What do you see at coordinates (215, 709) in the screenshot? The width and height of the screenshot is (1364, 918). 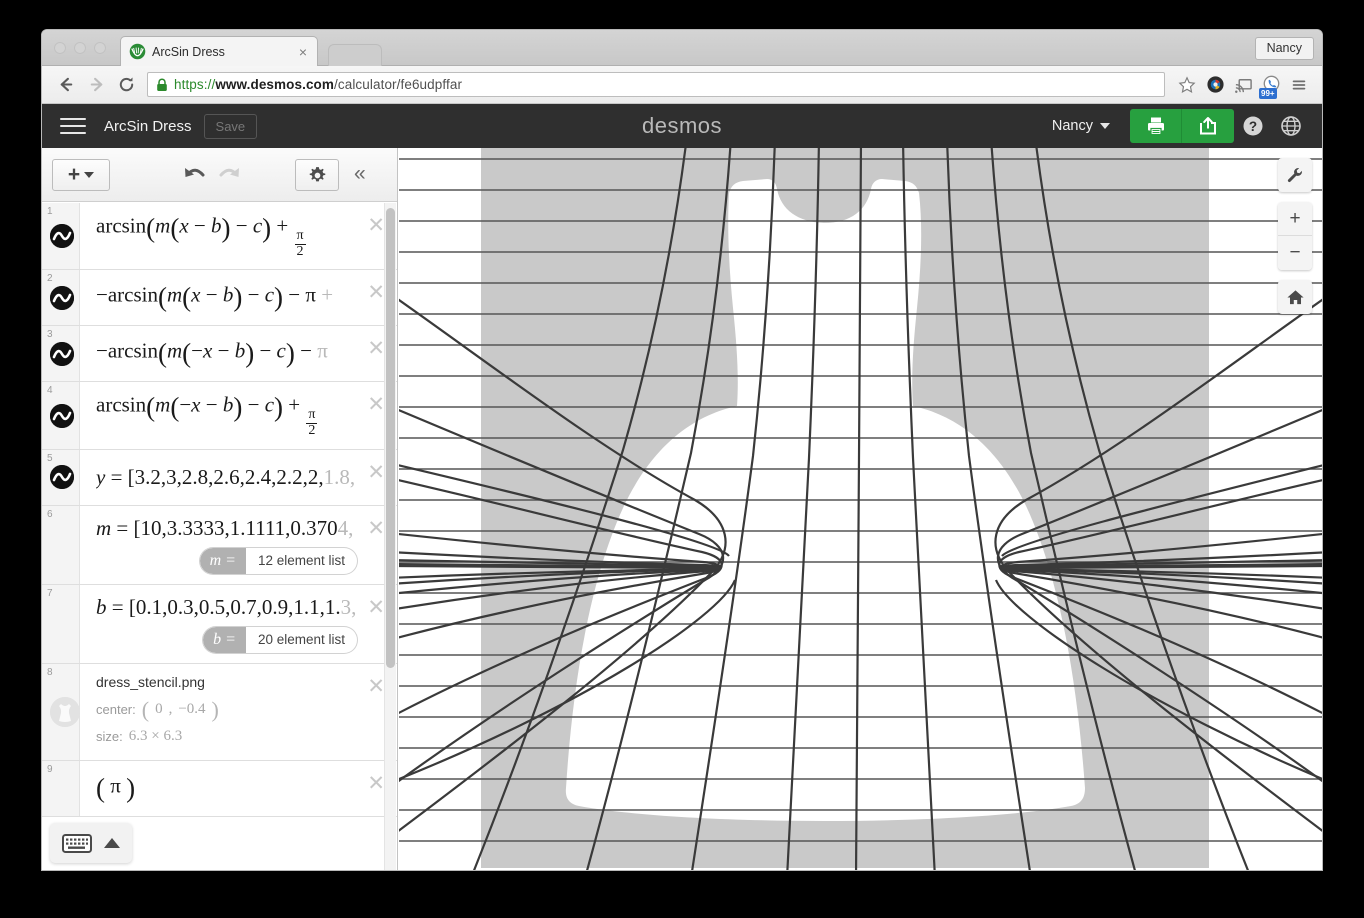 I see `paren-close: )` at bounding box center [215, 709].